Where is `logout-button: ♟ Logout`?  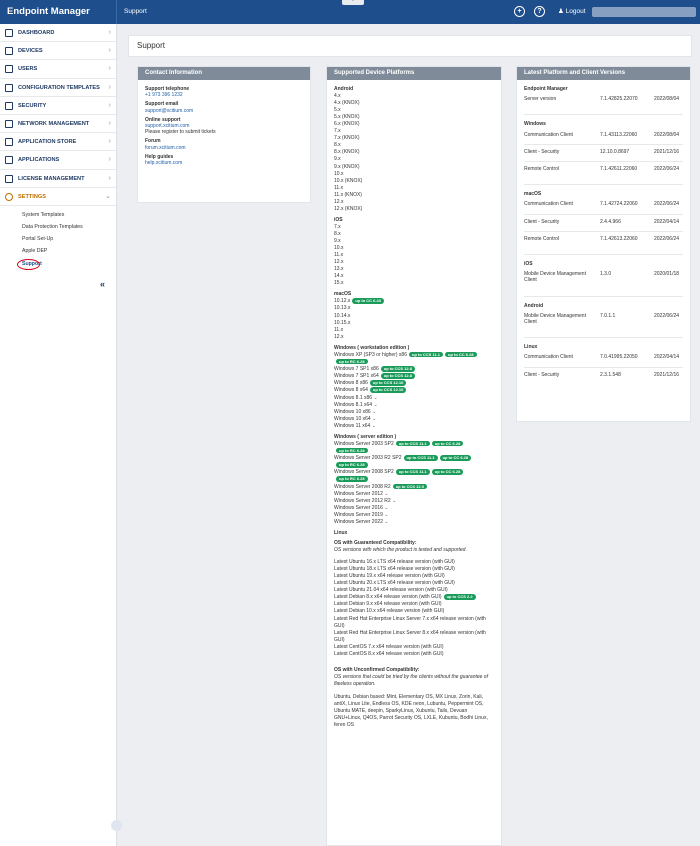
logout-button: ♟ Logout is located at coordinates (572, 12).